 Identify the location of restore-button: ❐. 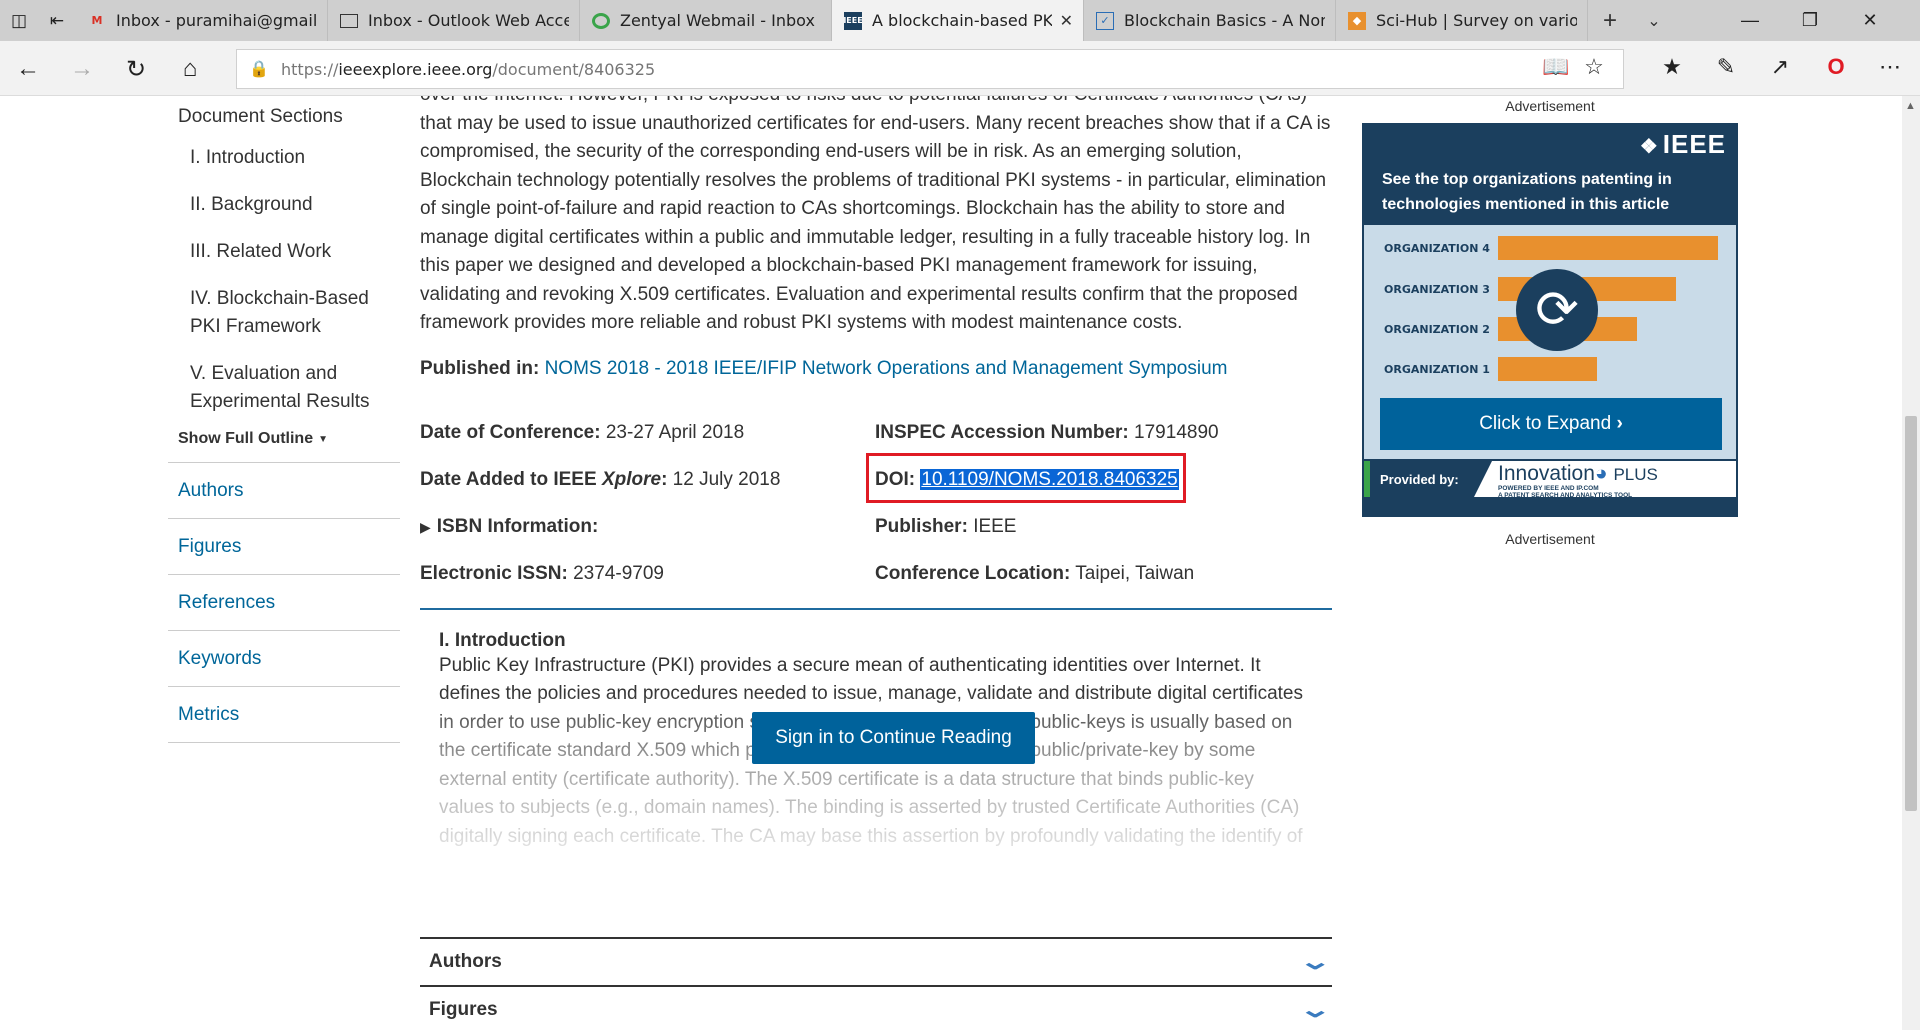
(1810, 20).